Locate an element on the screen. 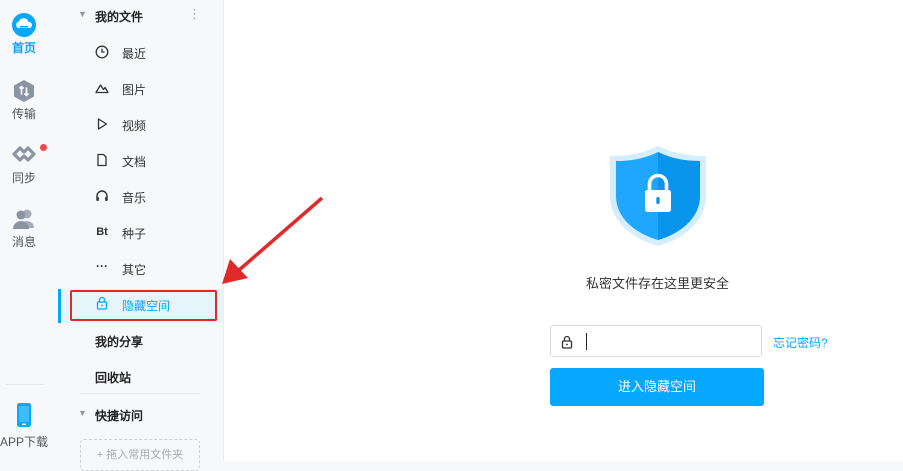 The width and height of the screenshot is (903, 471). lock-icon is located at coordinates (567, 342).